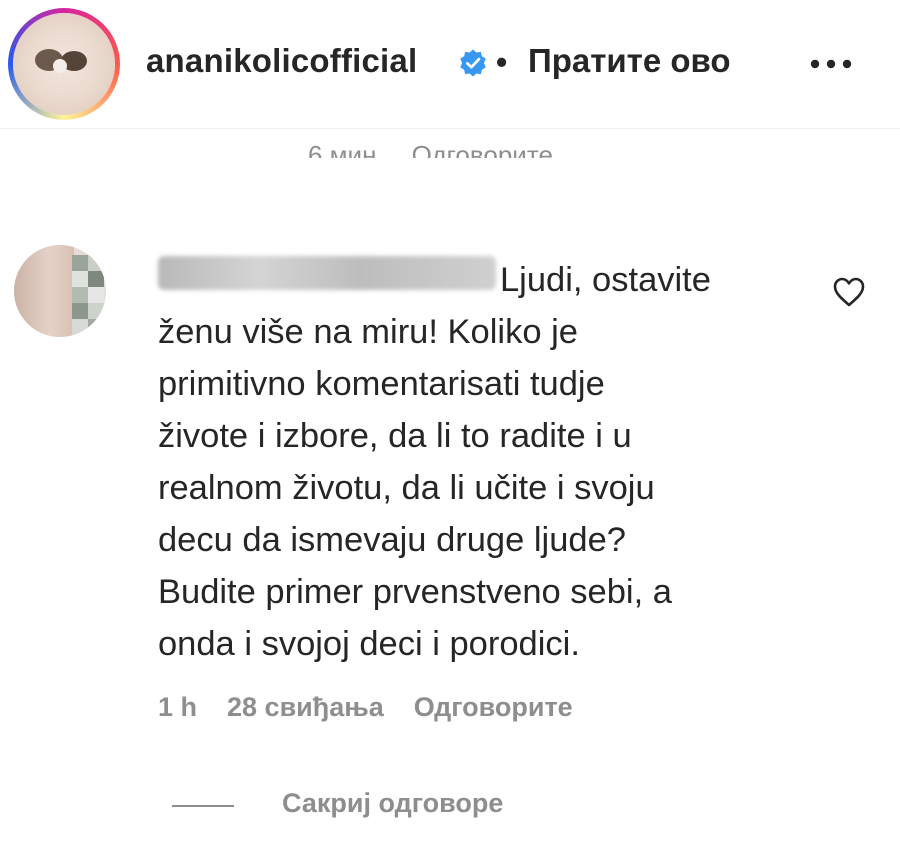 Image resolution: width=900 pixels, height=860 pixels. I want to click on comment-likes-count: 28 свиђања, so click(305, 707).